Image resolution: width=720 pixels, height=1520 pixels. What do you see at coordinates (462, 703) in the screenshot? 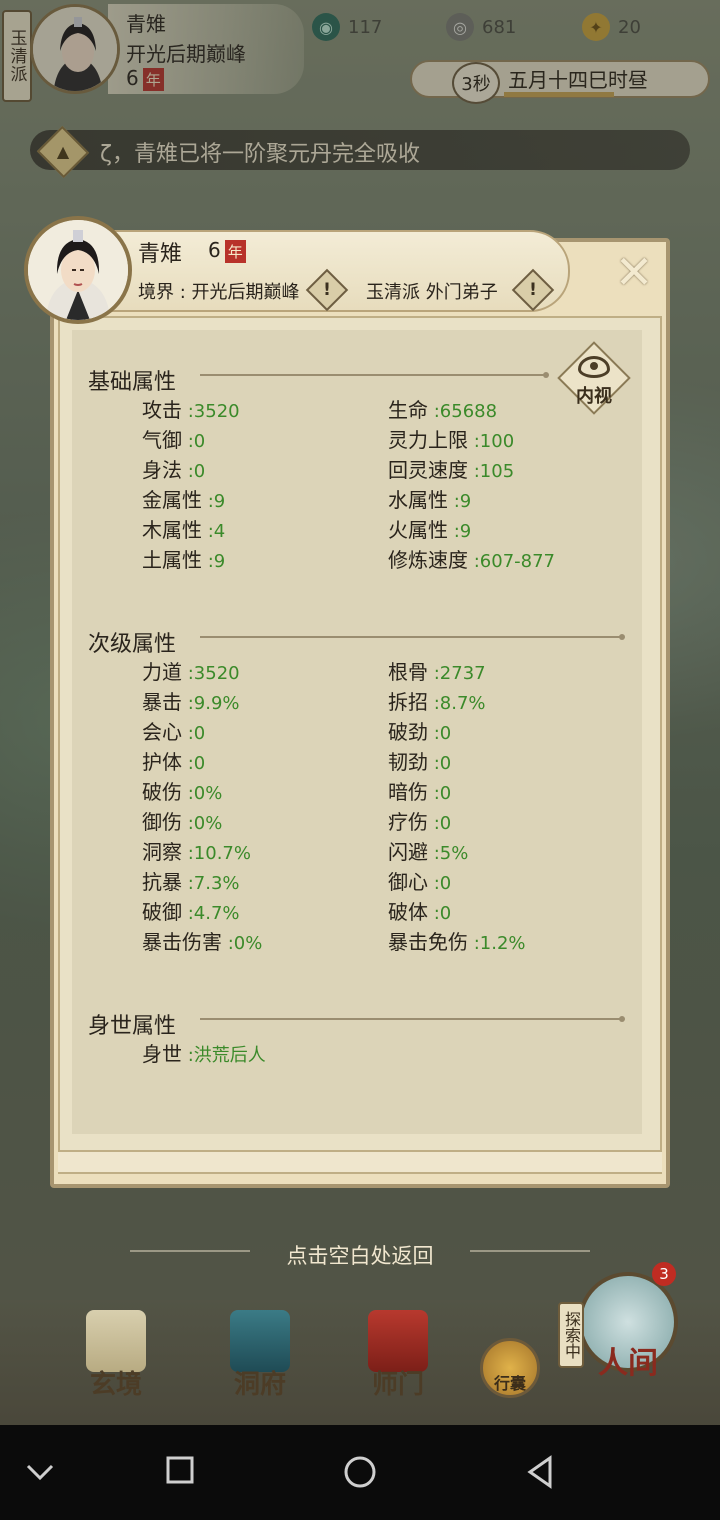
I see `attribute-value: 8.7%` at bounding box center [462, 703].